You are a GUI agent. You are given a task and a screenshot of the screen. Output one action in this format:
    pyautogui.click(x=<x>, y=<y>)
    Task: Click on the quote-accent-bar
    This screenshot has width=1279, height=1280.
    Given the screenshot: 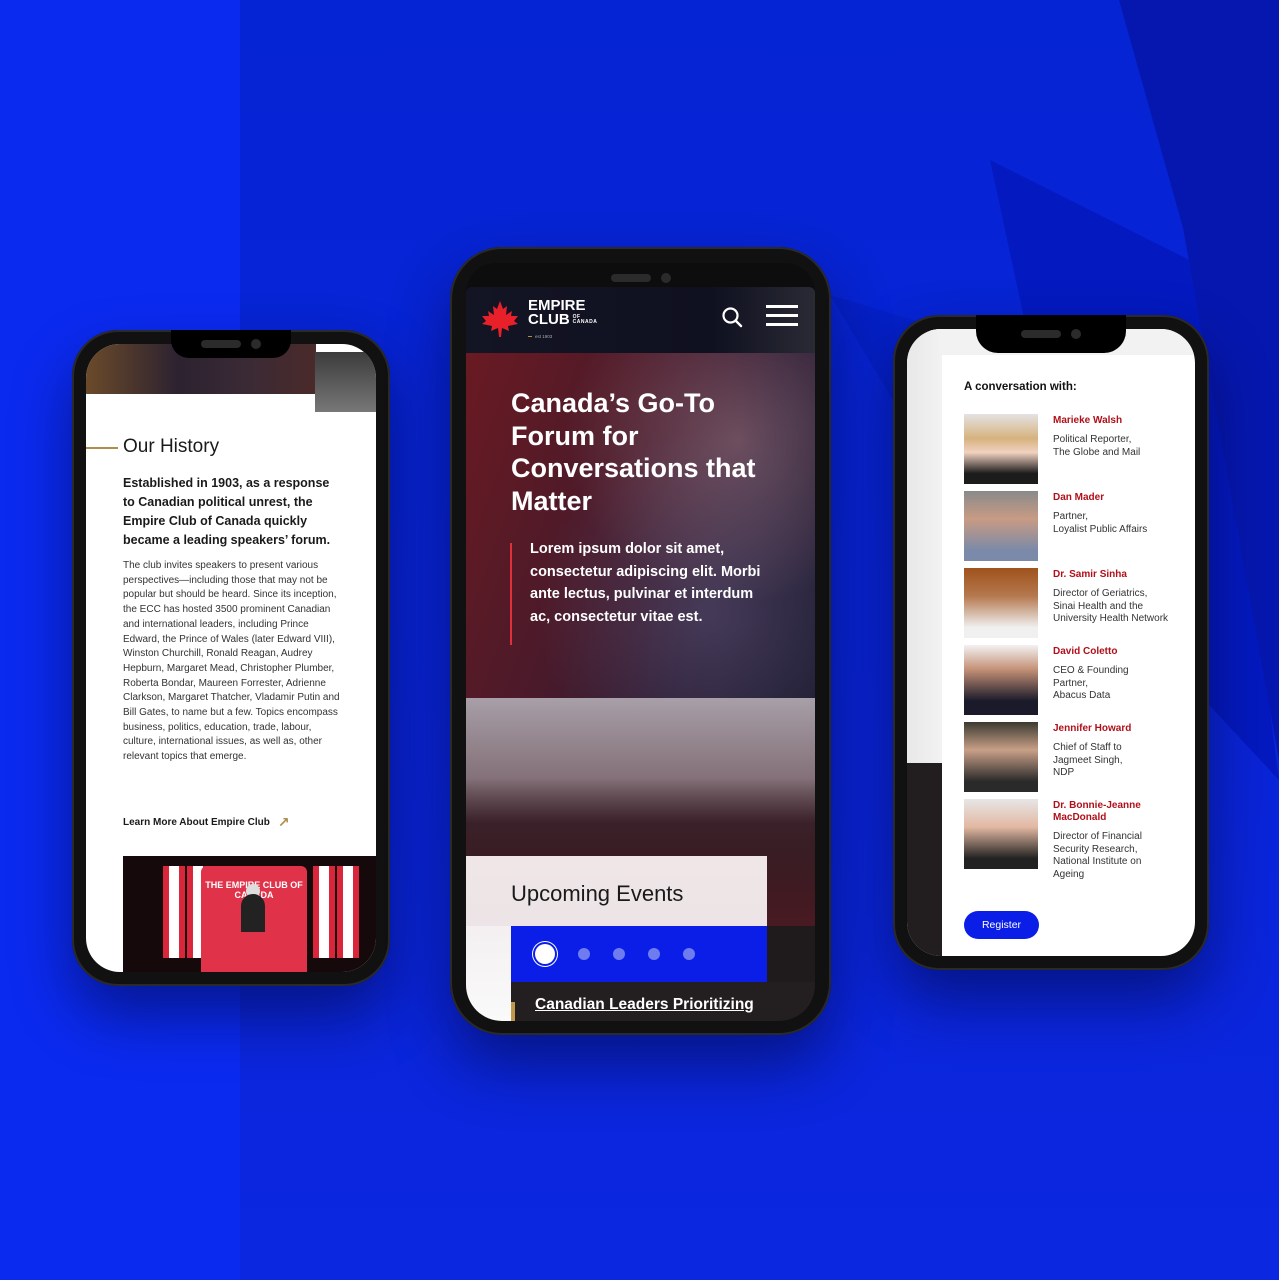 What is the action you would take?
    pyautogui.click(x=511, y=594)
    